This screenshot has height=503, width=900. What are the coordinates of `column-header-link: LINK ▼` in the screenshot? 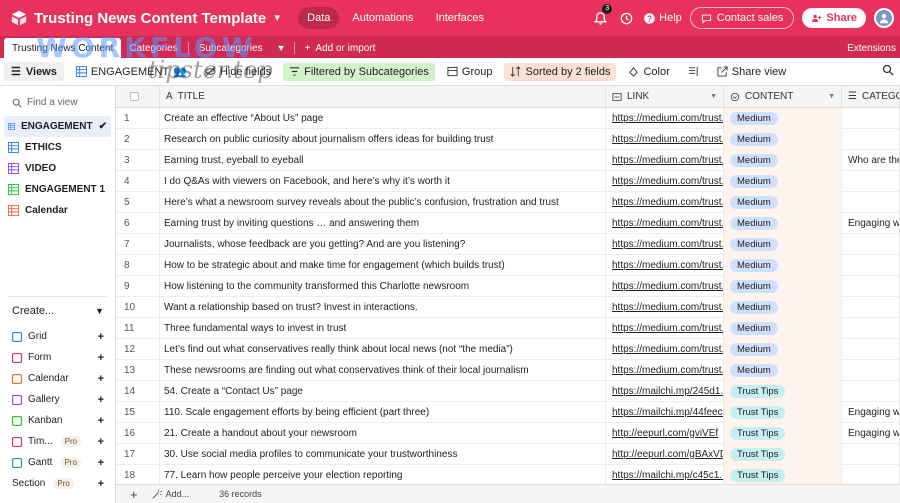 It's located at (665, 96).